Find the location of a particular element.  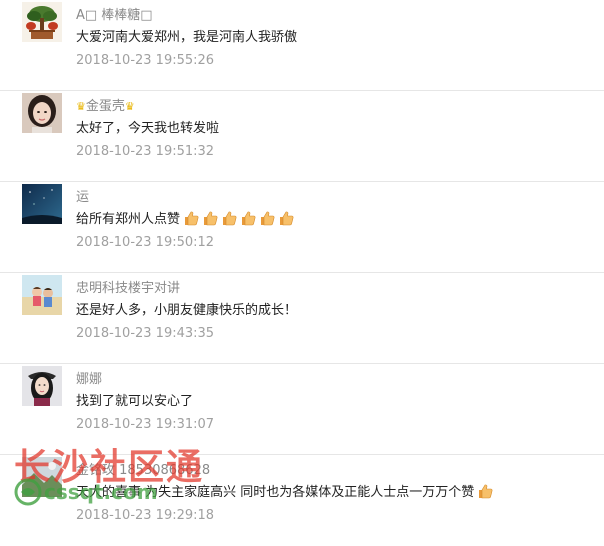

comment-username: A□ 棒棒糖□ is located at coordinates (114, 13).